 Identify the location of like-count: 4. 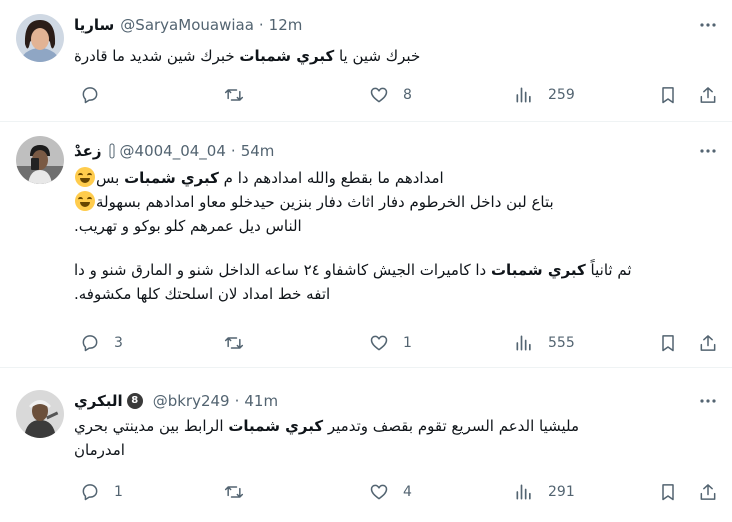
(407, 492).